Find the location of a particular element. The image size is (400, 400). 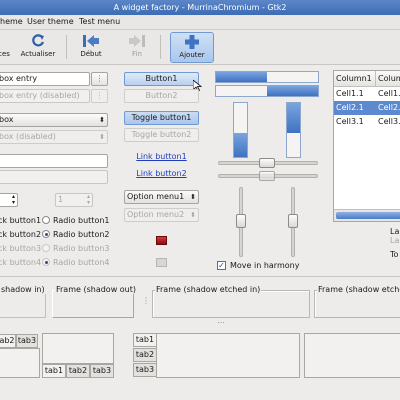

tree-scrollbar-thumb is located at coordinates (368, 215).